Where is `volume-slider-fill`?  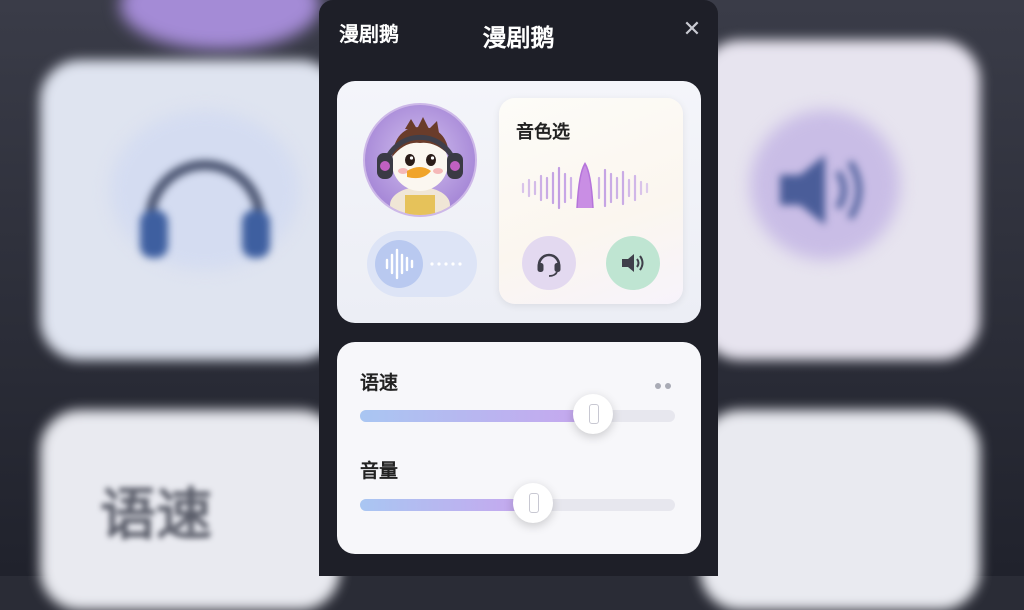 volume-slider-fill is located at coordinates (447, 505).